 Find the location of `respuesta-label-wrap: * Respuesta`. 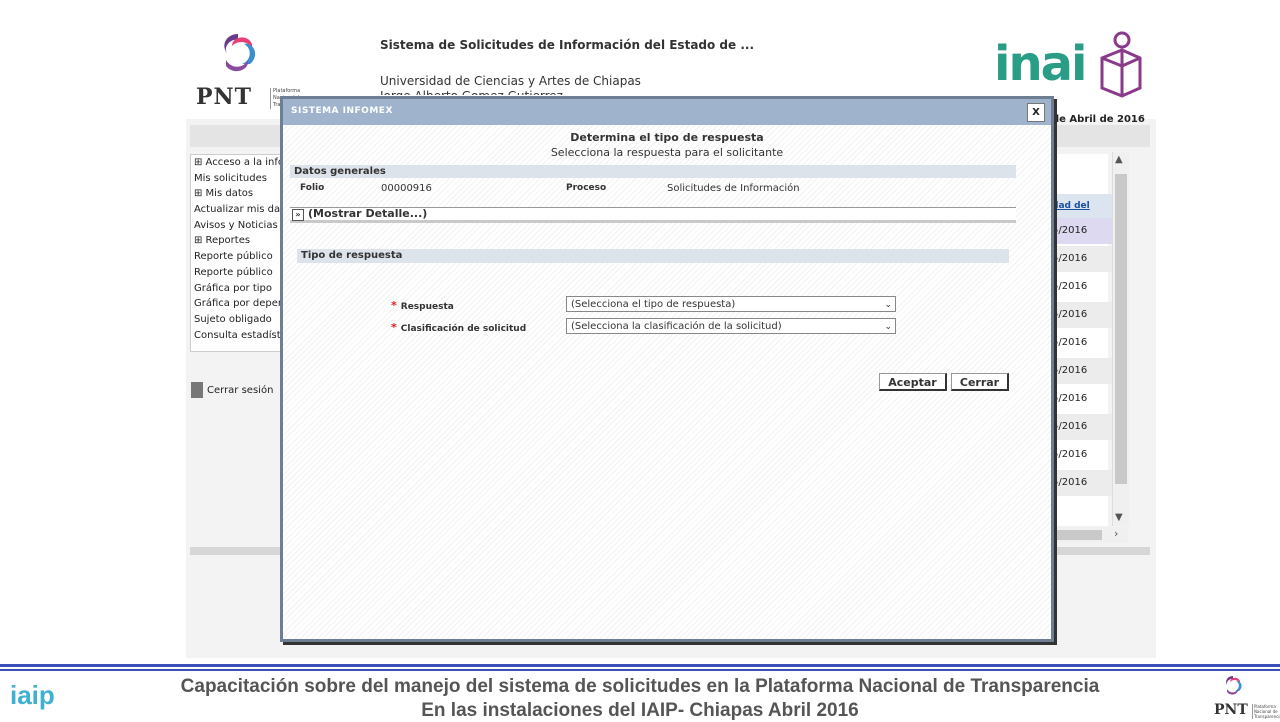

respuesta-label-wrap: * Respuesta is located at coordinates (422, 305).